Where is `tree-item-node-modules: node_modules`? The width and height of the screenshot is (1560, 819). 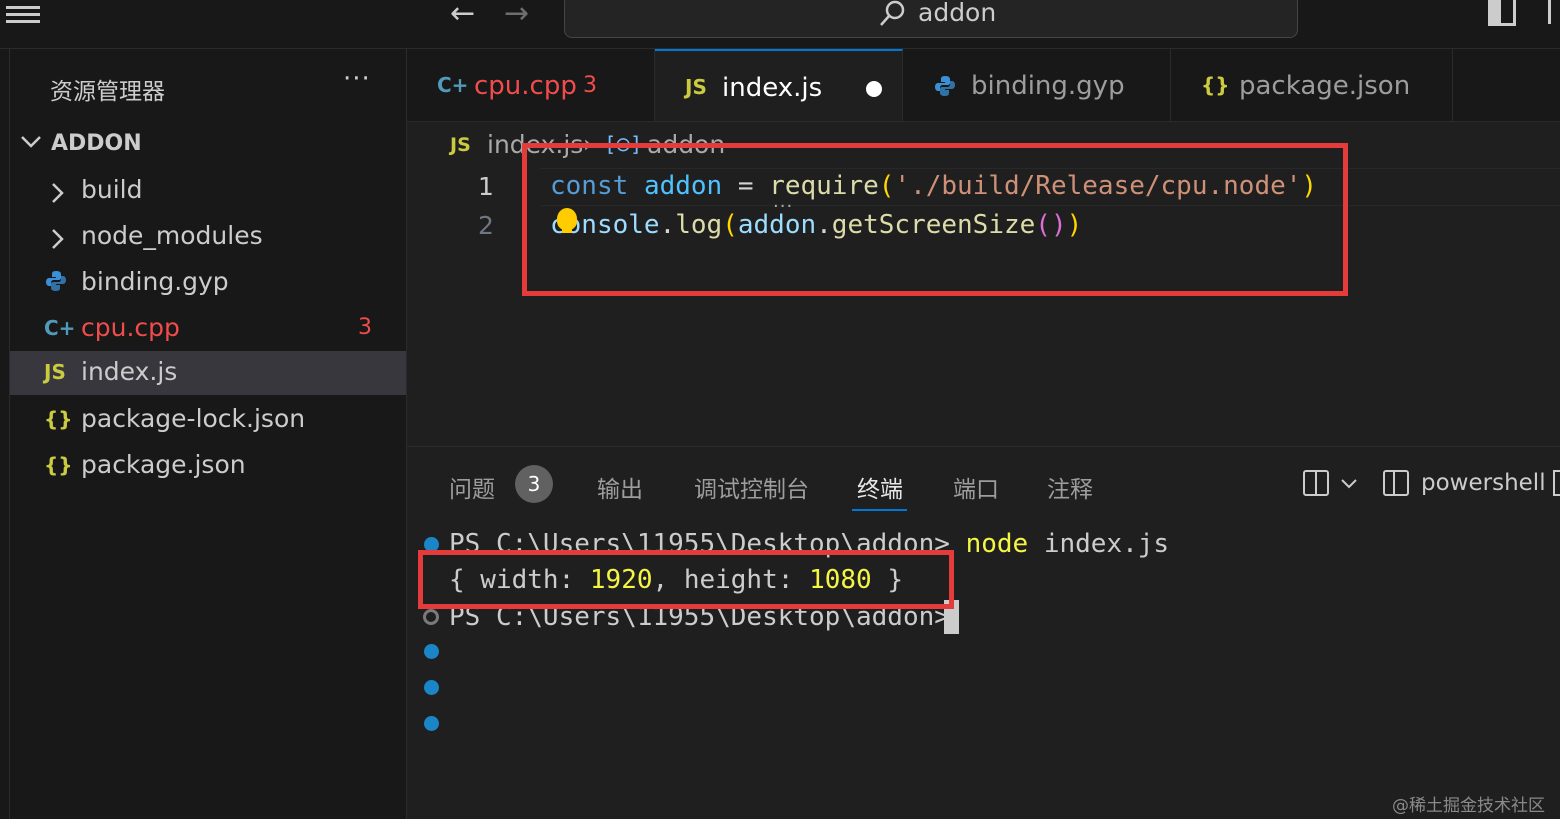 tree-item-node-modules: node_modules is located at coordinates (208, 237).